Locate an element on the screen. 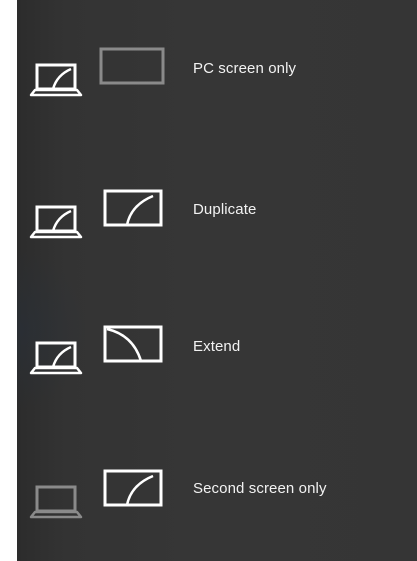  pc-screen-only-icon is located at coordinates (97, 72).